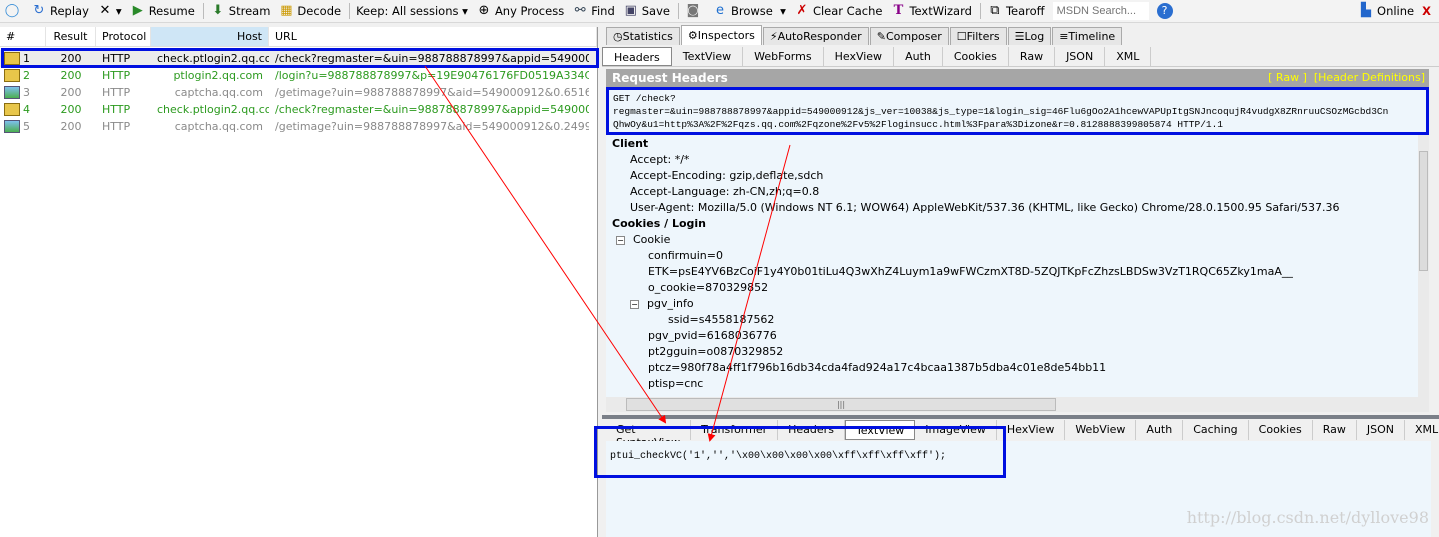 Image resolution: width=1439 pixels, height=537 pixels. Describe the element at coordinates (1031, 430) in the screenshot. I see `response-tab-hexview: HexView` at that location.